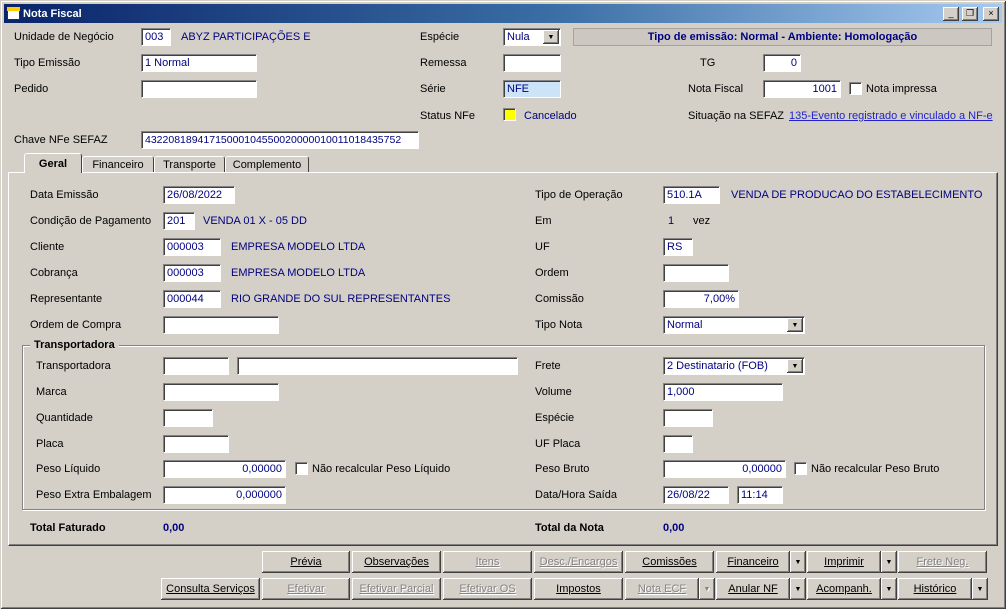 Image resolution: width=1006 pixels, height=609 pixels. Describe the element at coordinates (503, 13) in the screenshot. I see `title-bar: Nota Fiscal _ ❐ ×` at that location.